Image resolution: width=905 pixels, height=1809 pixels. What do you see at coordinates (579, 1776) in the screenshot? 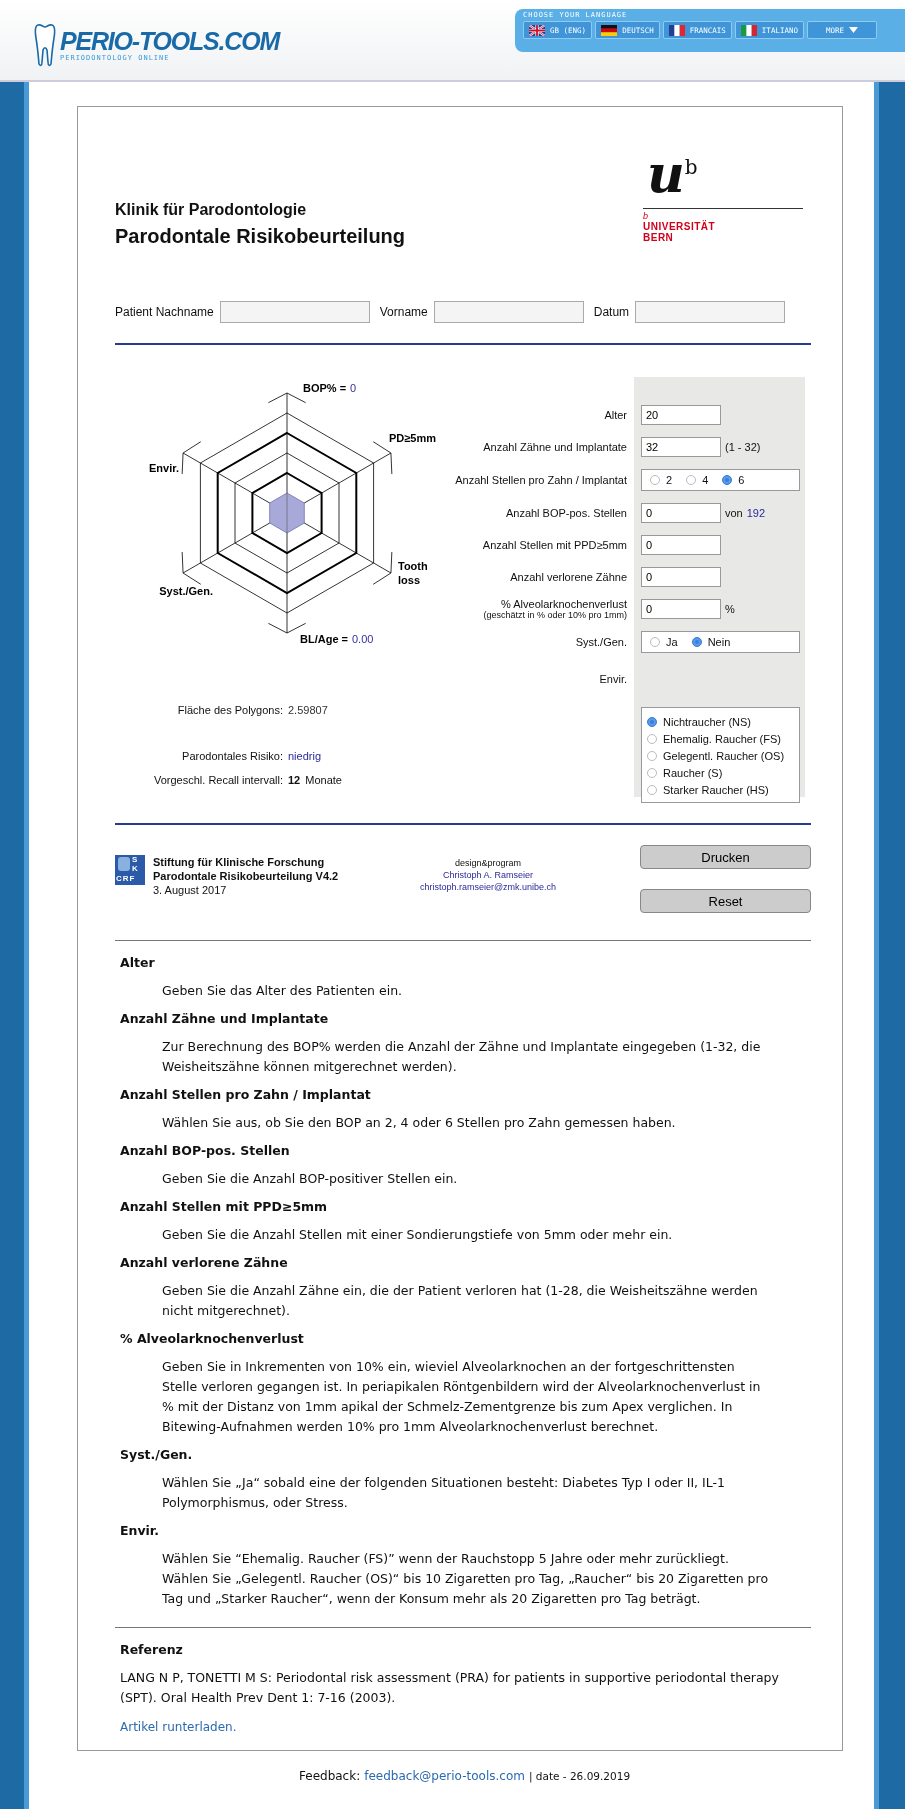
I see `page-date: | date - 26.09.2019` at bounding box center [579, 1776].